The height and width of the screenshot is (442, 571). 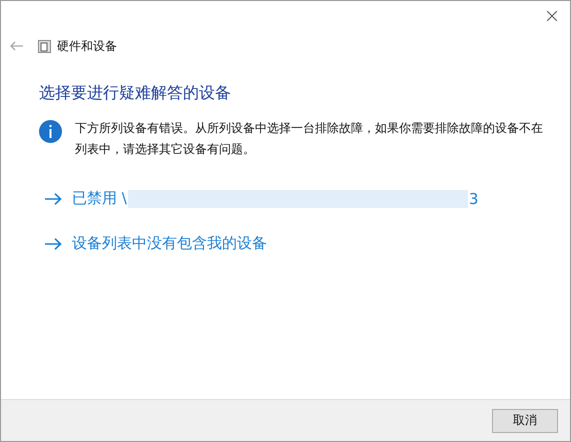 What do you see at coordinates (473, 199) in the screenshot?
I see `link-text: 3` at bounding box center [473, 199].